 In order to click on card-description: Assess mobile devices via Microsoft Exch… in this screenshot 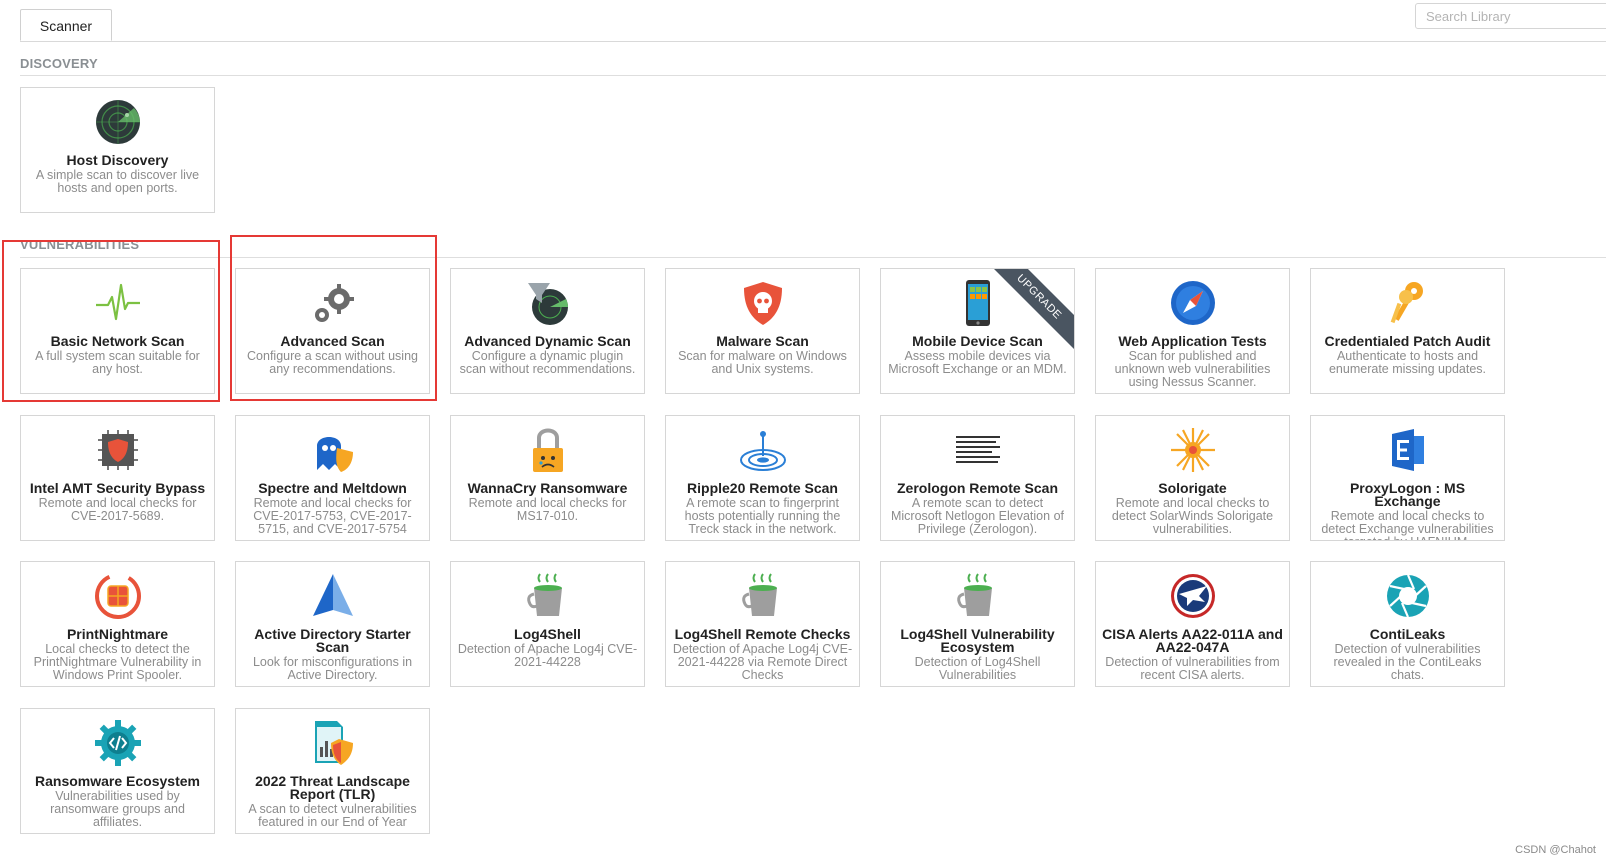, I will do `click(977, 362)`.